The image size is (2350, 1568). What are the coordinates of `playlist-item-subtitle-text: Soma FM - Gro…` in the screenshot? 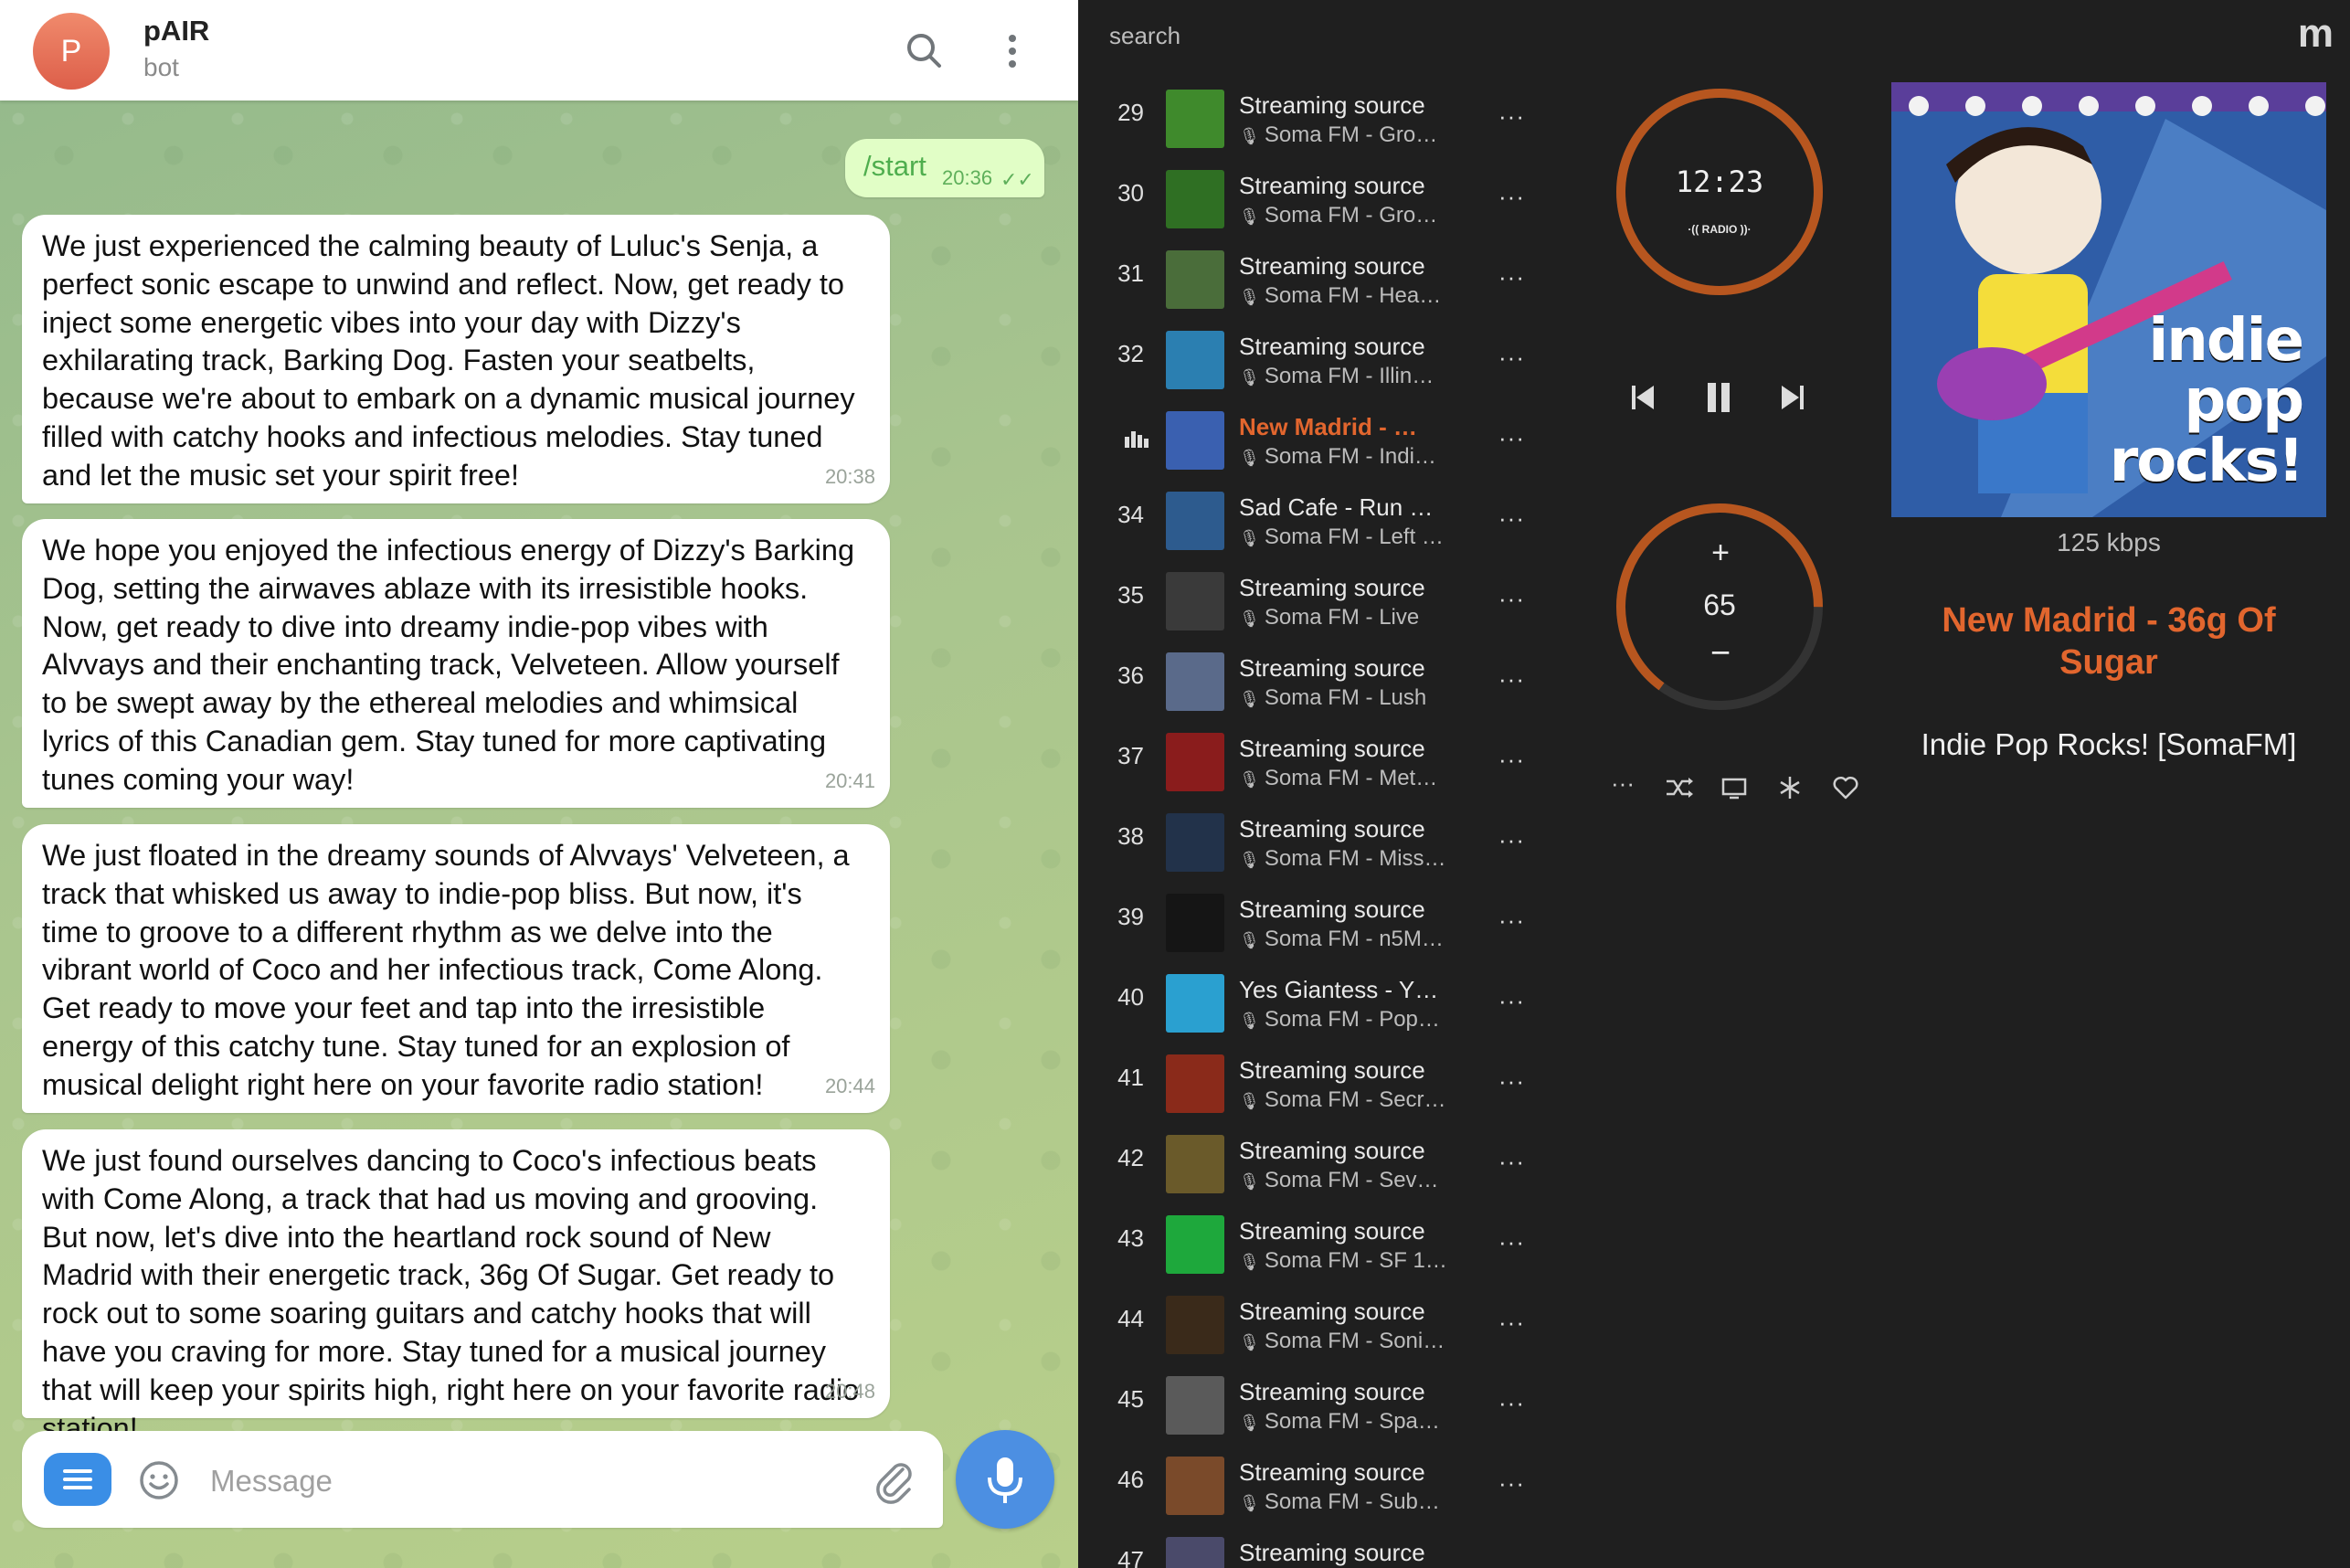 It's located at (1351, 216).